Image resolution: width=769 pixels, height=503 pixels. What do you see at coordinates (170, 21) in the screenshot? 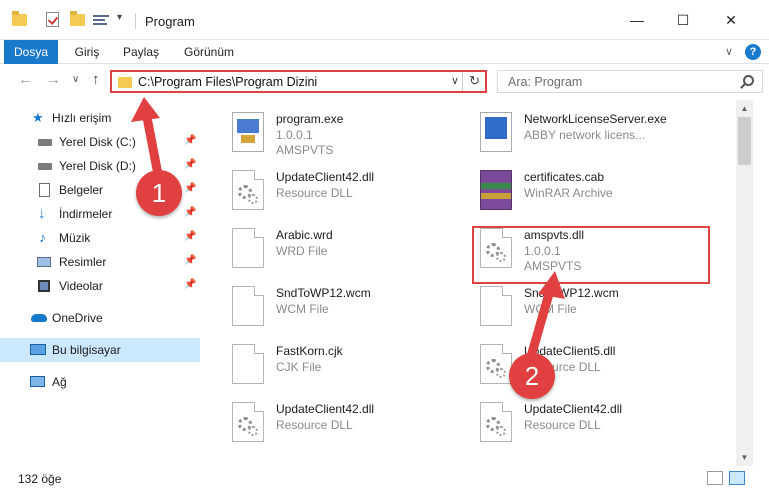
I see `window-title: Program` at bounding box center [170, 21].